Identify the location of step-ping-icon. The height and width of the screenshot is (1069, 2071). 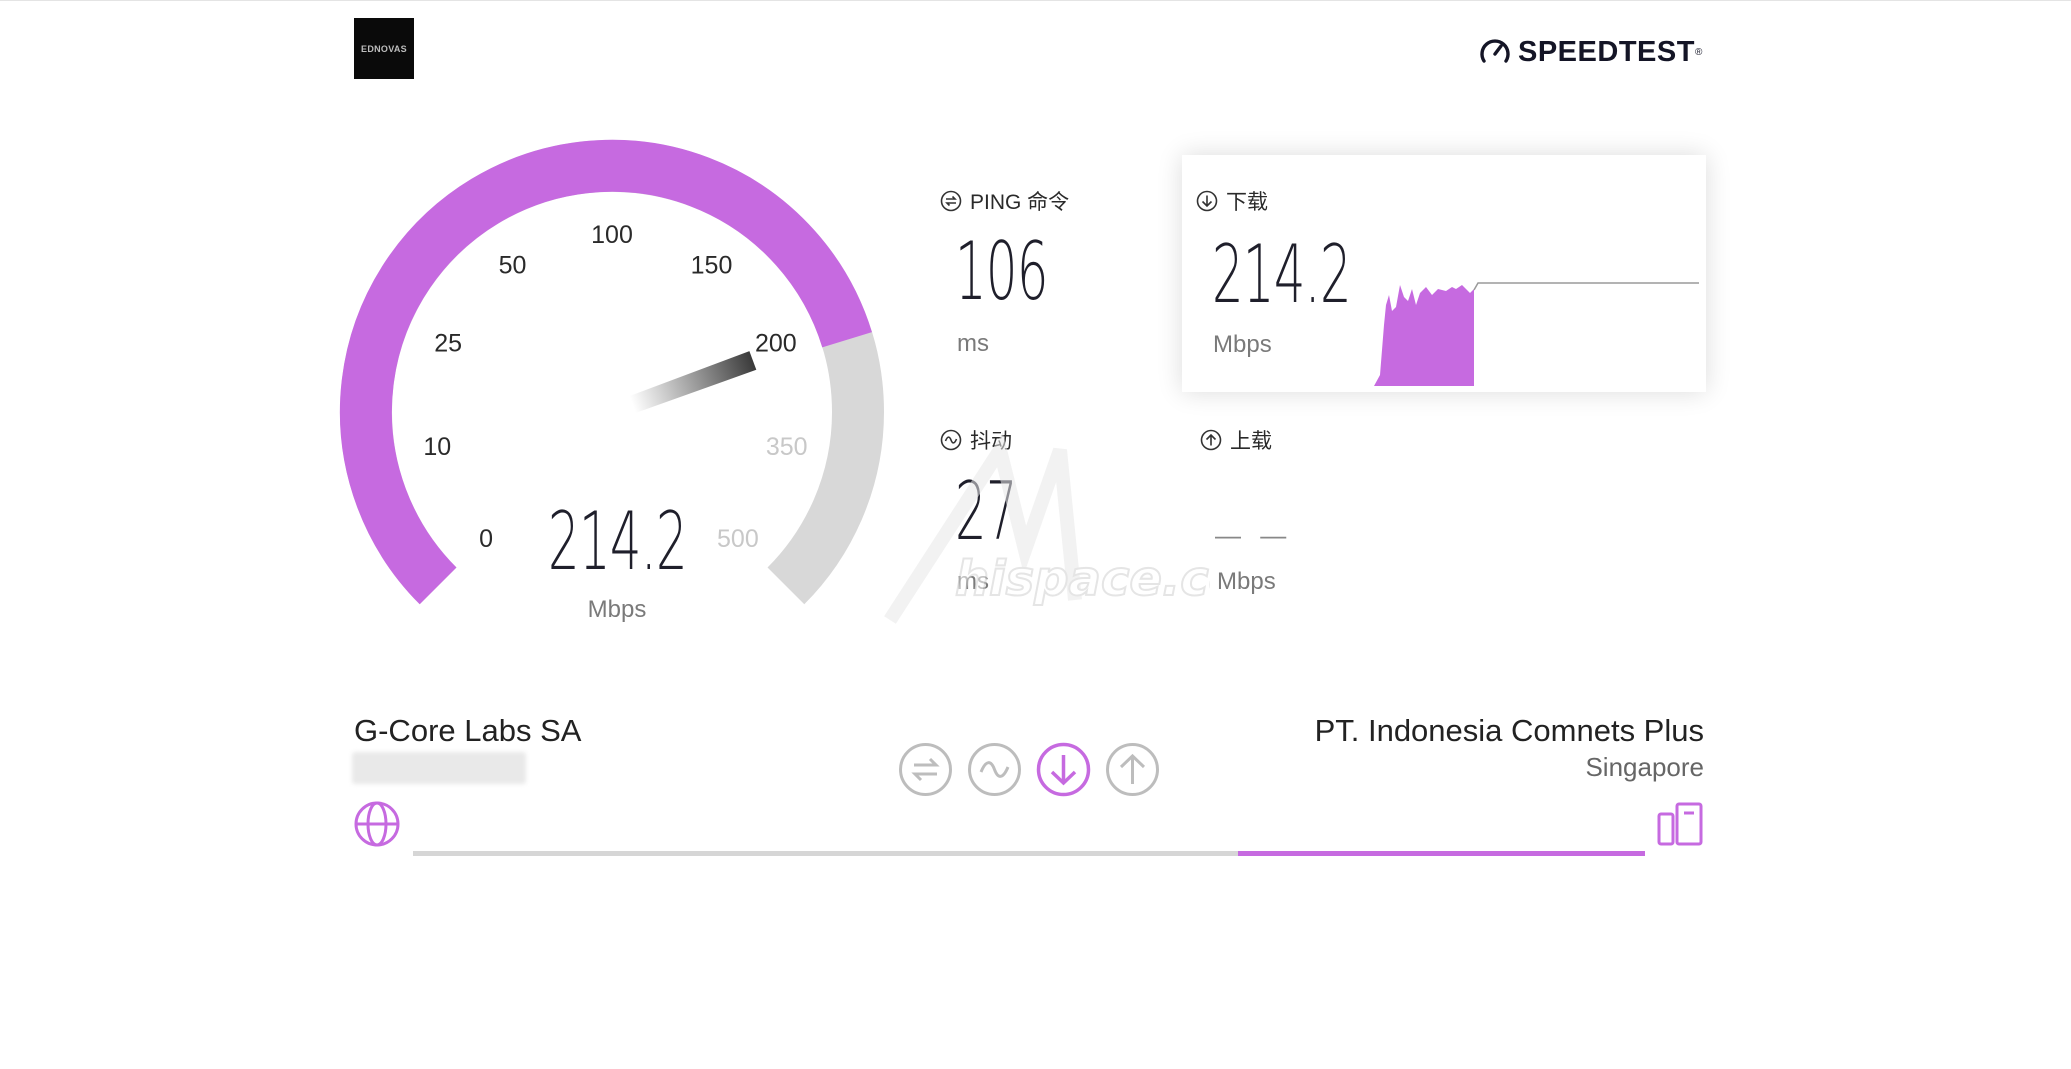
(925, 769).